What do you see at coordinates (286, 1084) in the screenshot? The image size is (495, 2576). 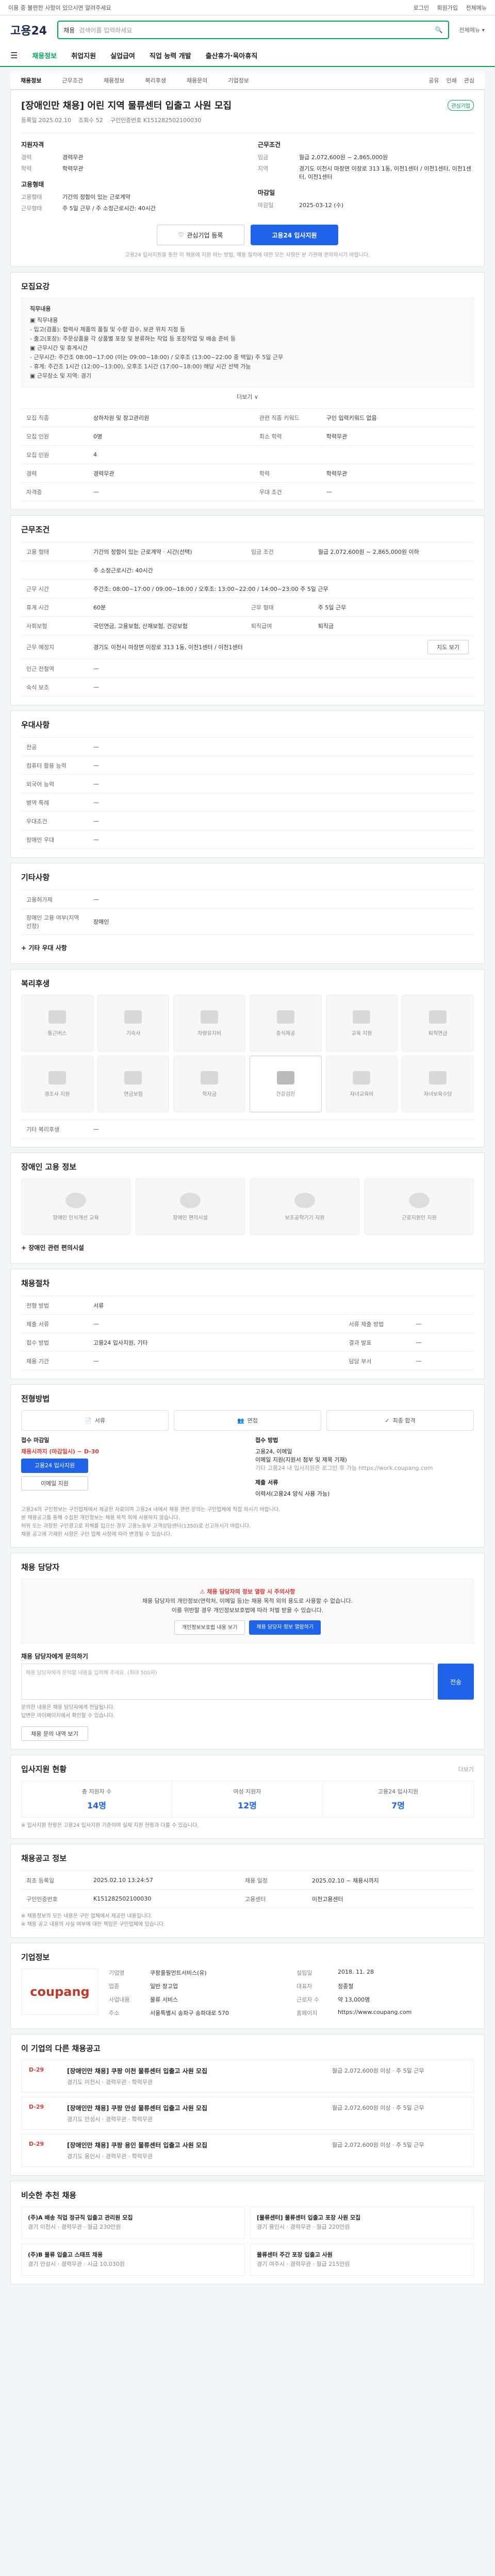 I see `welfare-item-active: 건강검진` at bounding box center [286, 1084].